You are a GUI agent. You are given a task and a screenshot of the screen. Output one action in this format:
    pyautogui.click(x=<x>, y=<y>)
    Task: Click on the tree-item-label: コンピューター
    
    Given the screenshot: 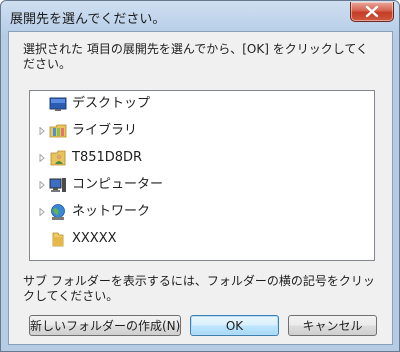 What is the action you would take?
    pyautogui.click(x=118, y=184)
    